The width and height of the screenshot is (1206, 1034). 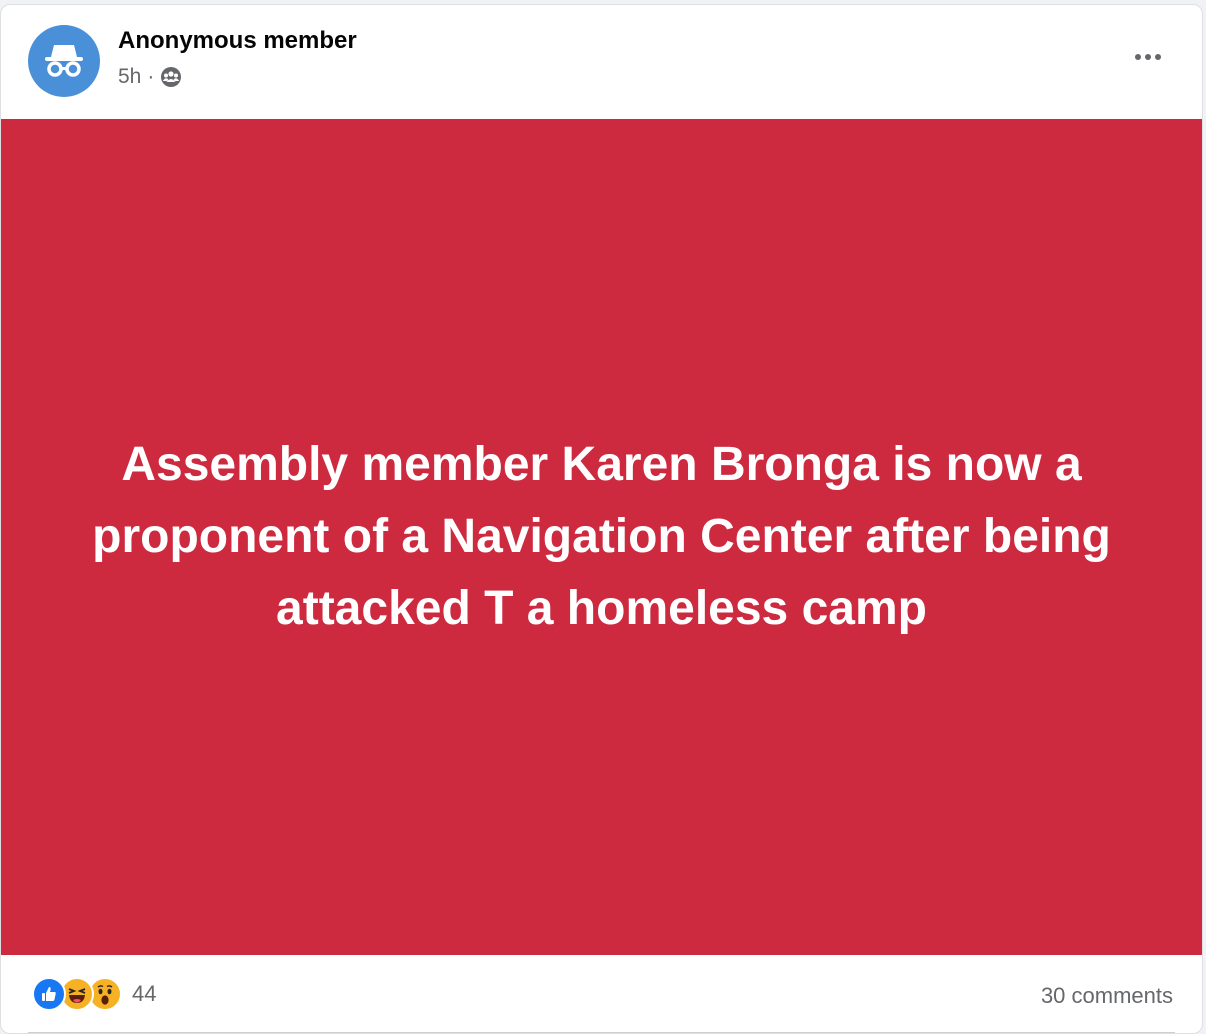 I want to click on more-options-button, so click(x=1148, y=57).